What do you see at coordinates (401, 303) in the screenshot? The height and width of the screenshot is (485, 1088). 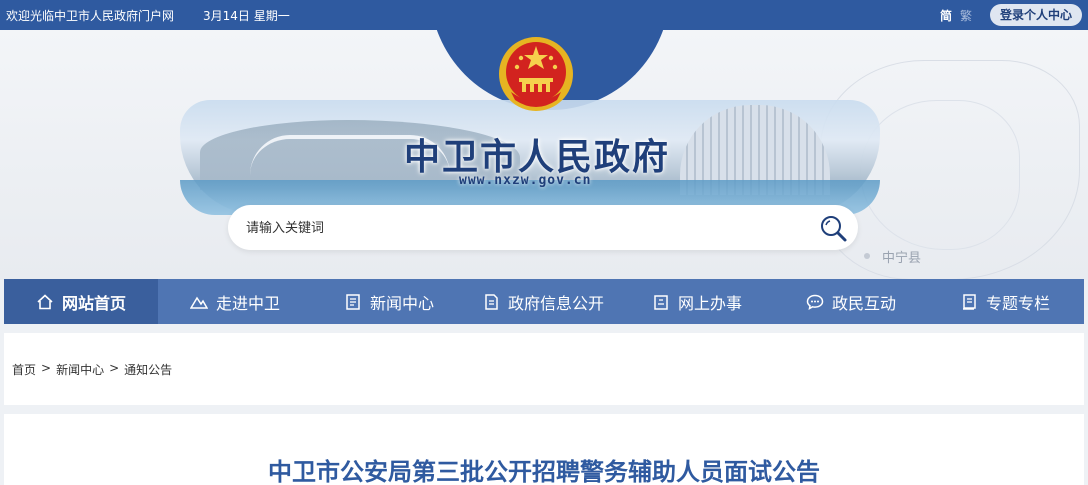 I see `nav-item-label: 新闻中心` at bounding box center [401, 303].